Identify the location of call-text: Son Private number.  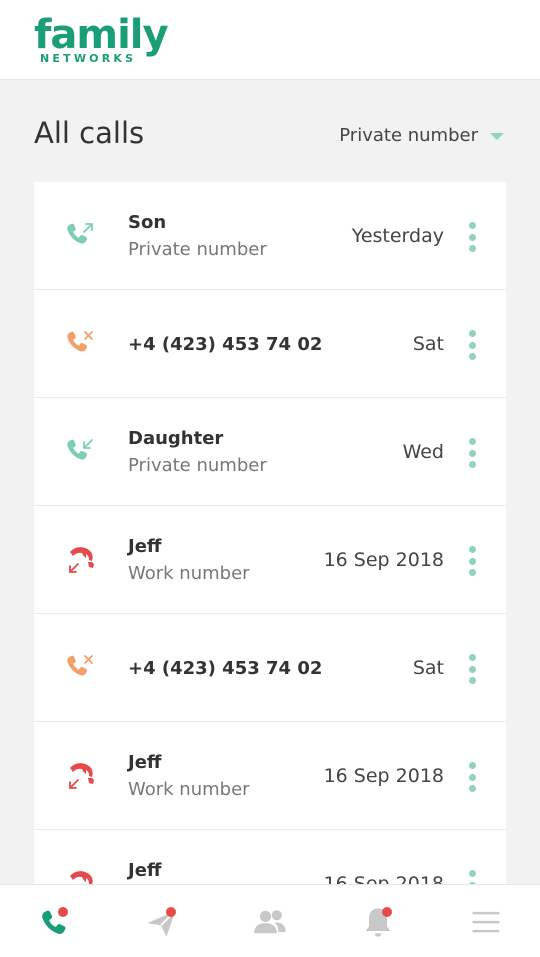
(197, 236).